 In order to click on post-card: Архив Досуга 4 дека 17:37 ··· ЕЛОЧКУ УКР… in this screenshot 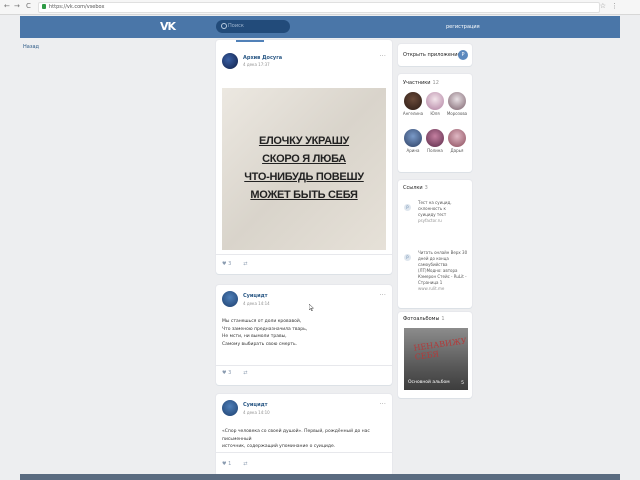, I will do `click(304, 157)`.